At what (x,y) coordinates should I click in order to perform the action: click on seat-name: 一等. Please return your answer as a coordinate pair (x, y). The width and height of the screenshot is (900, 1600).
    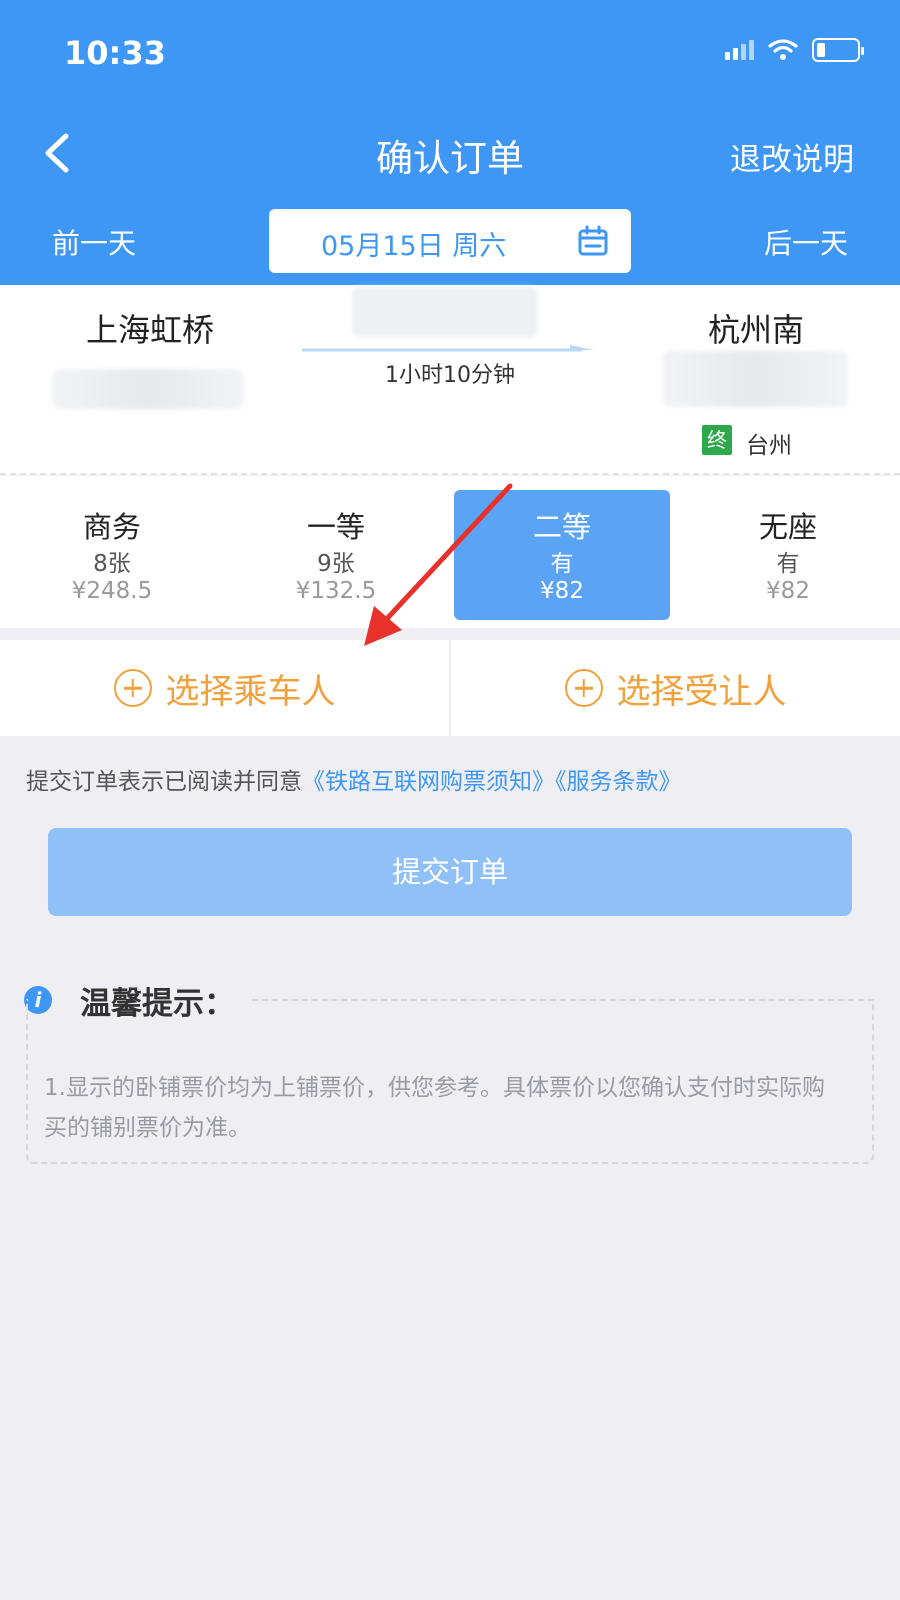
    Looking at the image, I should click on (335, 527).